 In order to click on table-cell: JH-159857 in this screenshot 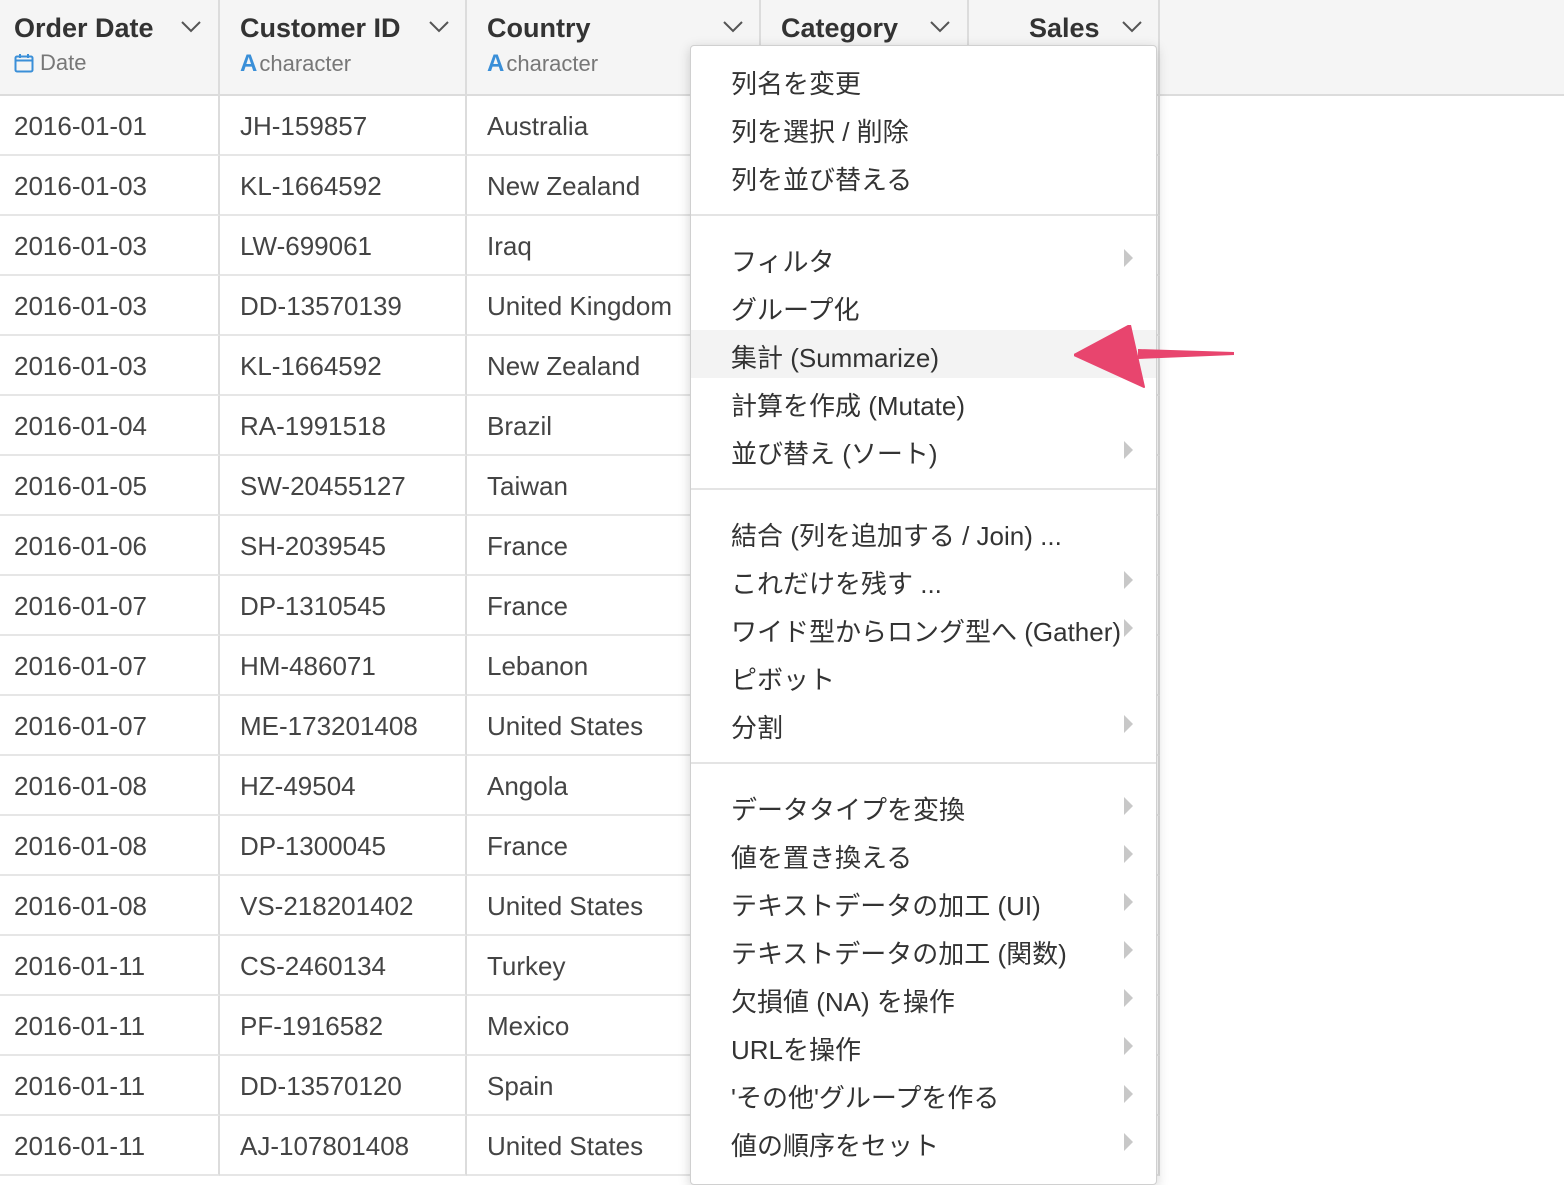, I will do `click(343, 126)`.